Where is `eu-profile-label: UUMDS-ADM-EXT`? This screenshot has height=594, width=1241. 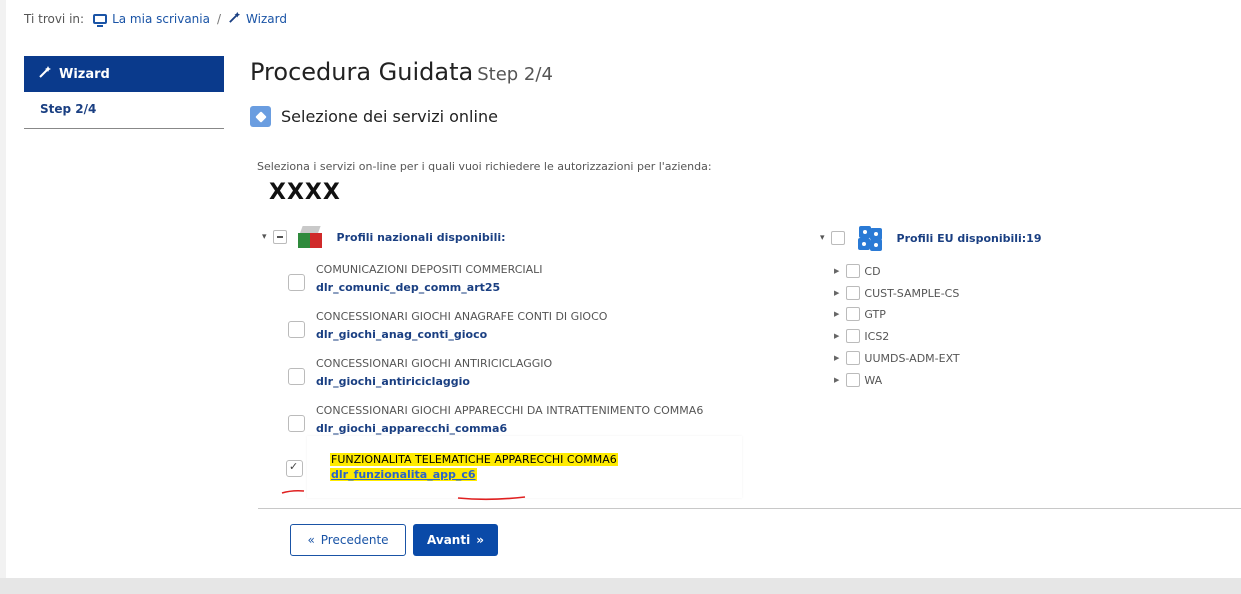 eu-profile-label: UUMDS-ADM-EXT is located at coordinates (912, 358).